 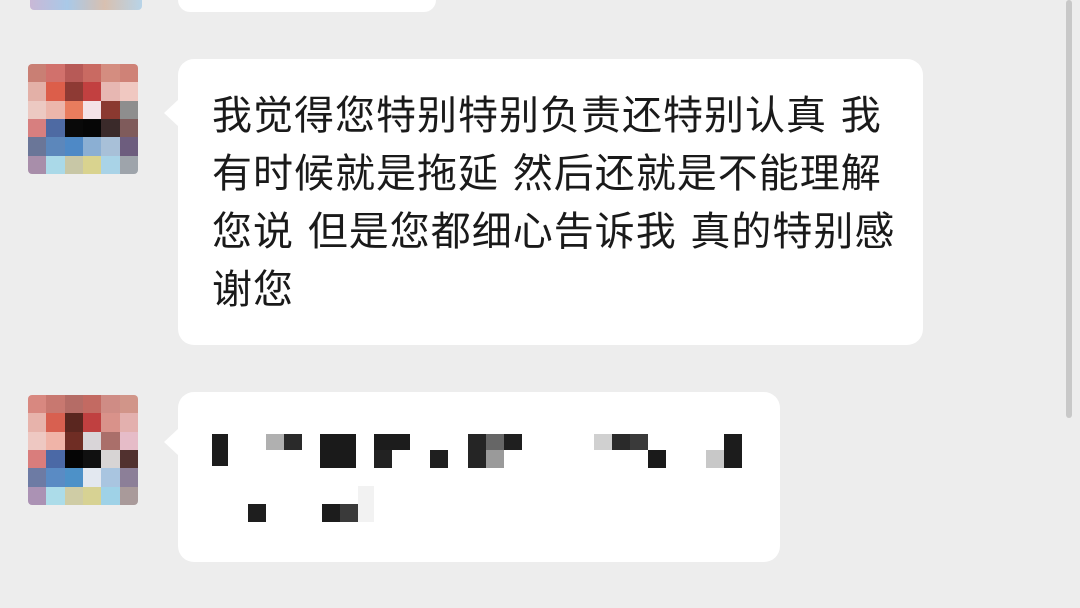 I want to click on scrollbar, so click(x=1069, y=209).